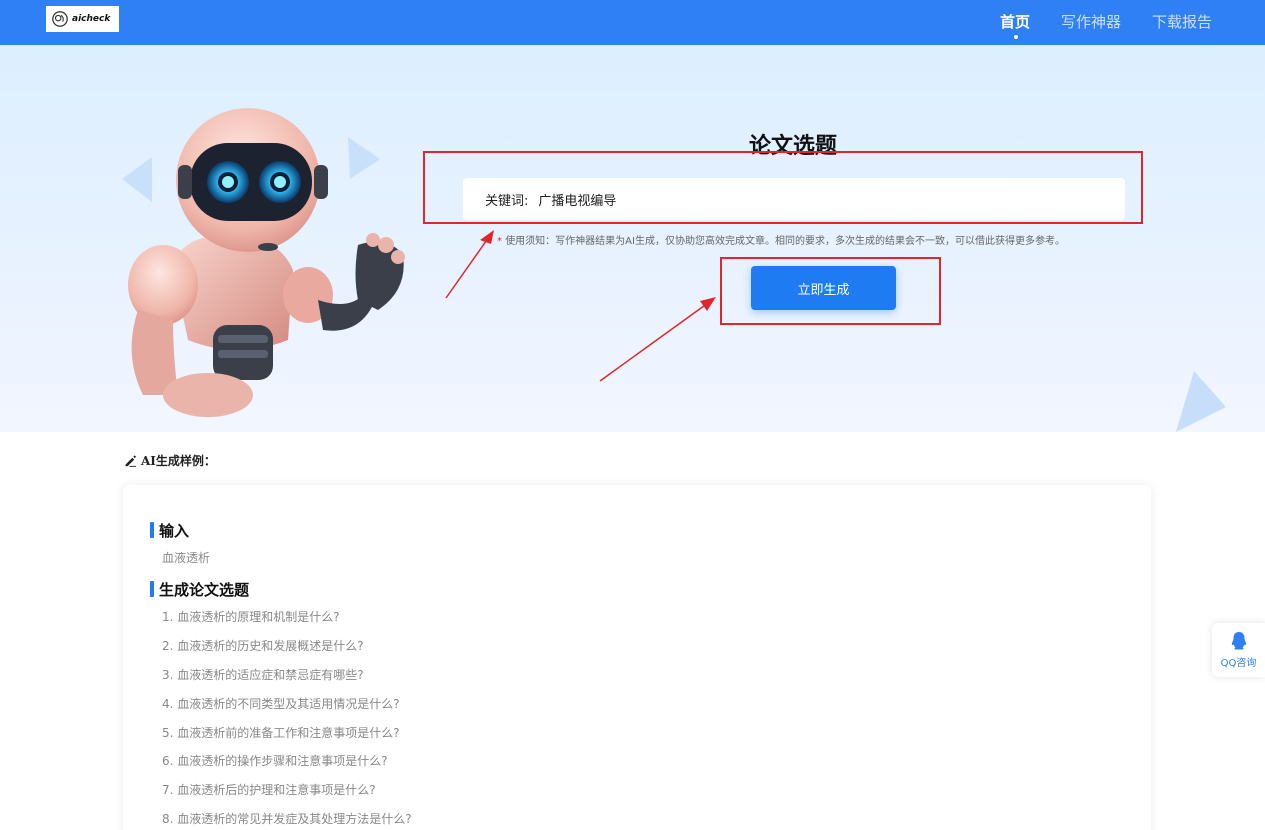 Image resolution: width=1265 pixels, height=830 pixels. What do you see at coordinates (269, 790) in the screenshot?
I see `topic-item: 7. 血液透析后的护理和注意事项是什么?` at bounding box center [269, 790].